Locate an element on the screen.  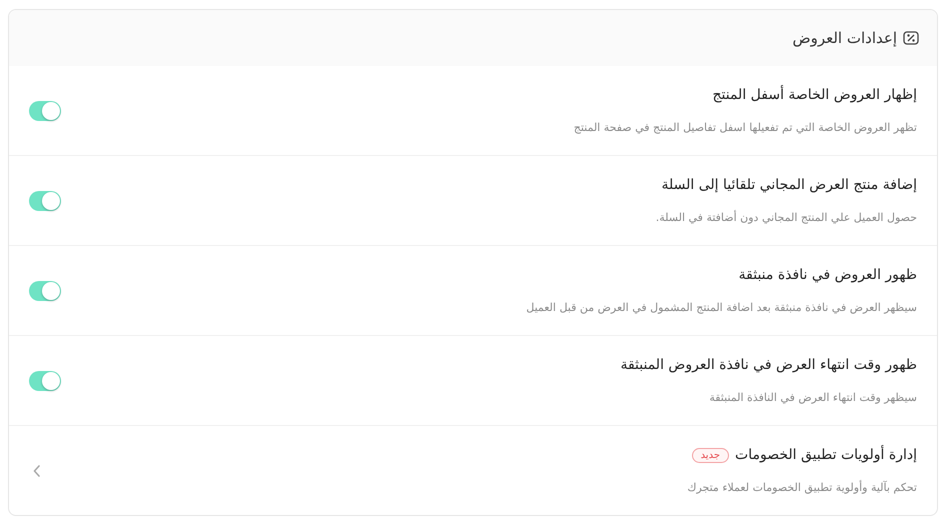
new-badge: جديد is located at coordinates (711, 455).